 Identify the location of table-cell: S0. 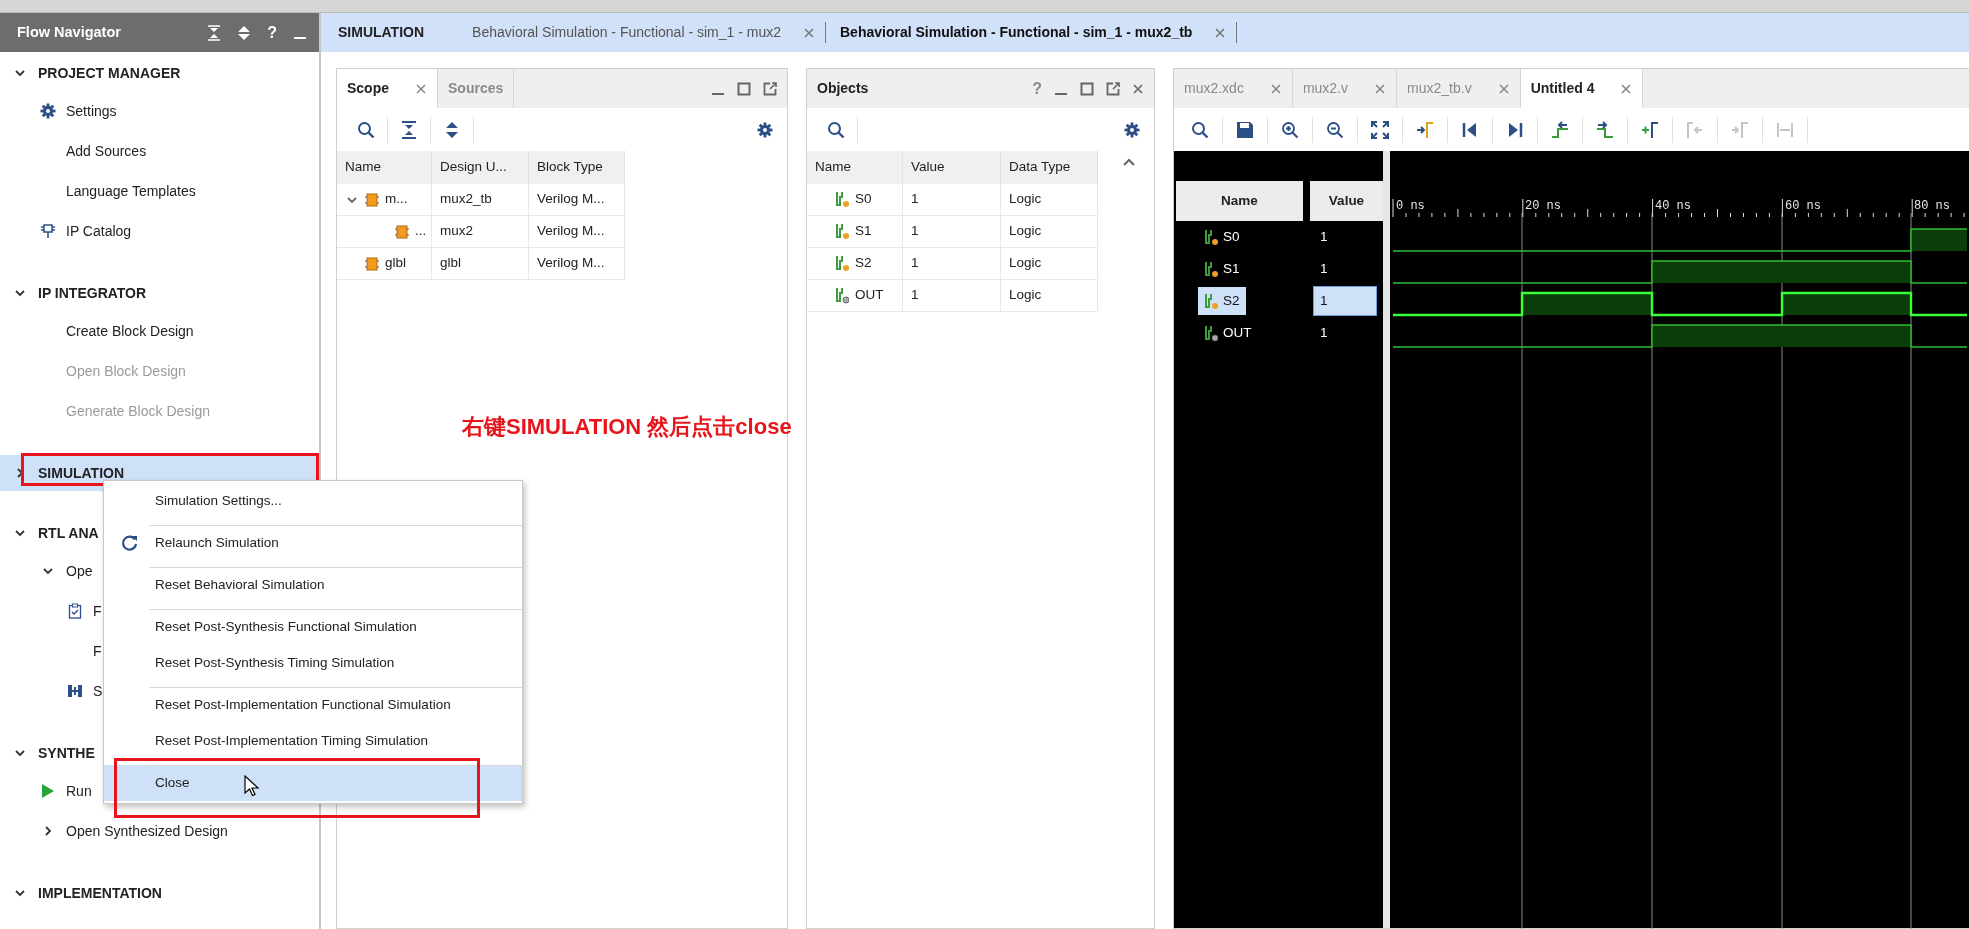
(855, 200).